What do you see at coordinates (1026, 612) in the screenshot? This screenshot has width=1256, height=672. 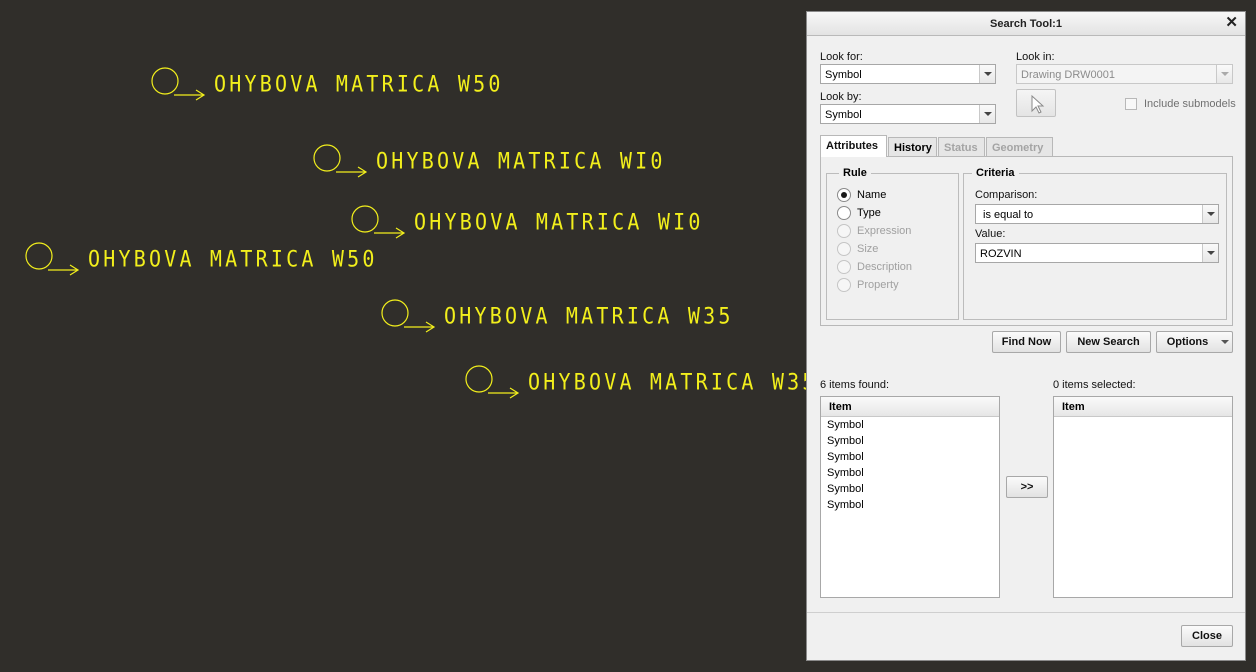 I see `footer-divider` at bounding box center [1026, 612].